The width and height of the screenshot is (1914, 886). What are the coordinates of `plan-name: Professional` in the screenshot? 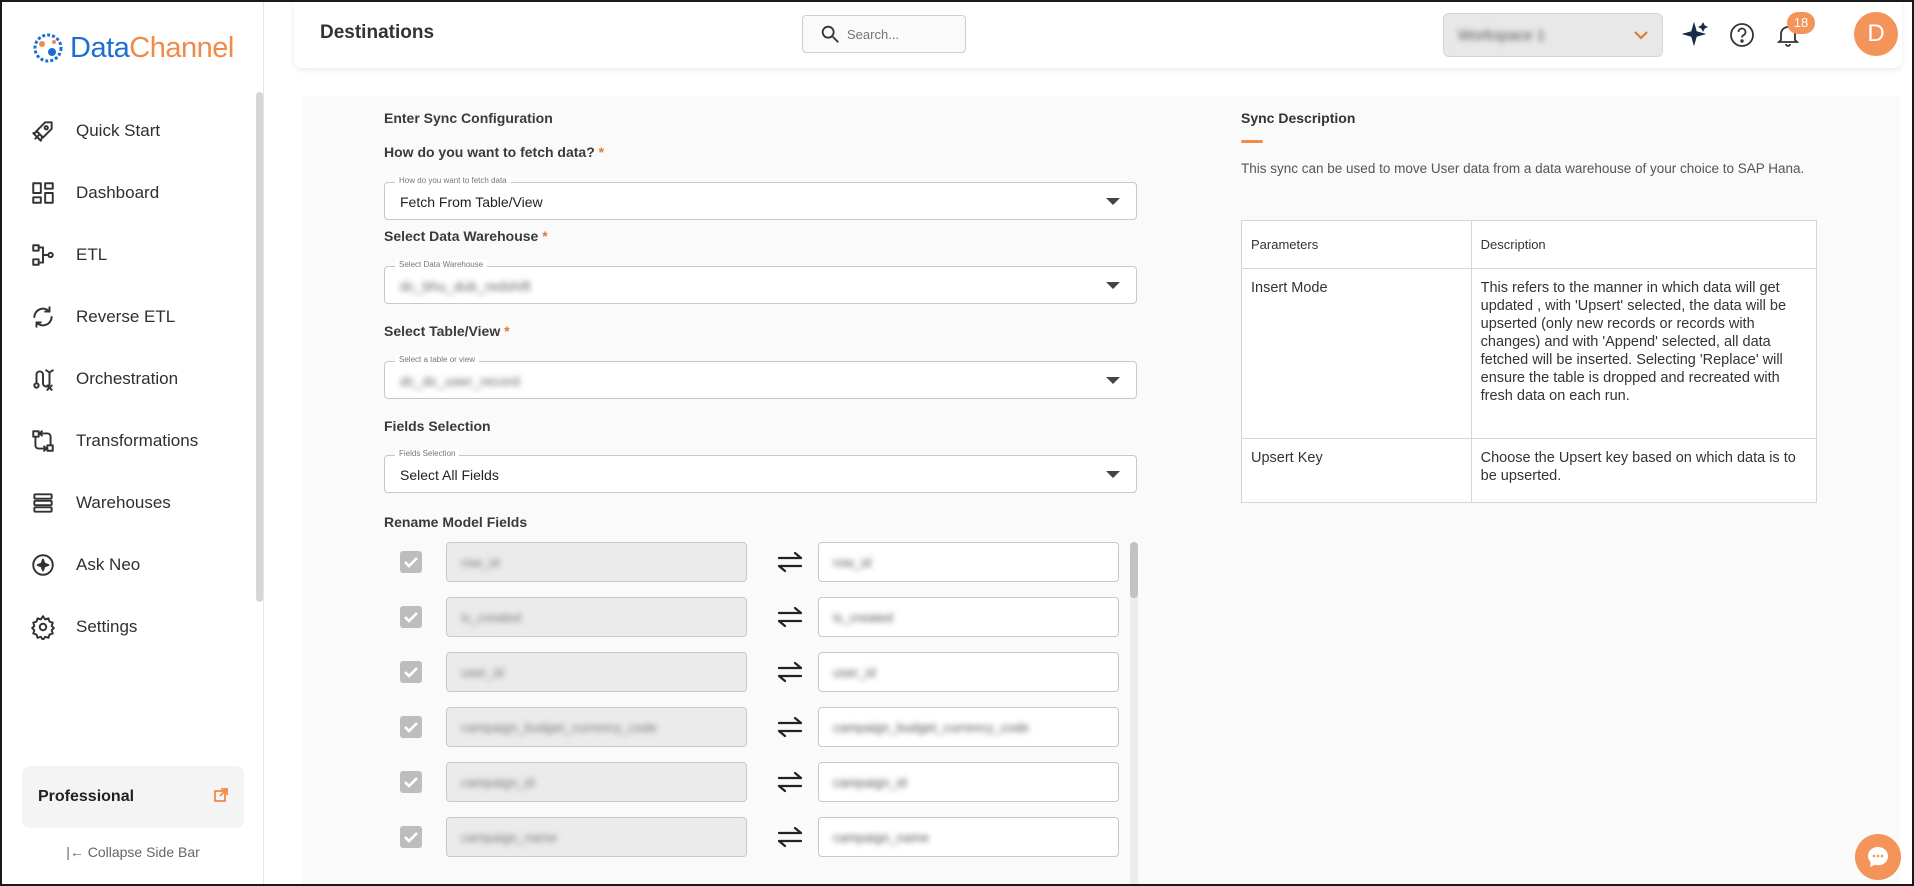 It's located at (86, 796).